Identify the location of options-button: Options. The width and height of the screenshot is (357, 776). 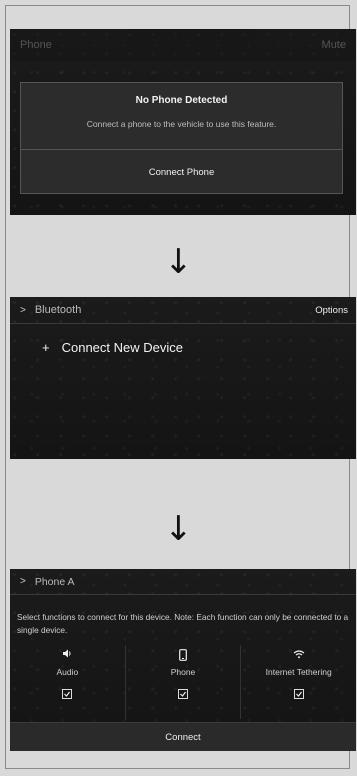
(331, 310).